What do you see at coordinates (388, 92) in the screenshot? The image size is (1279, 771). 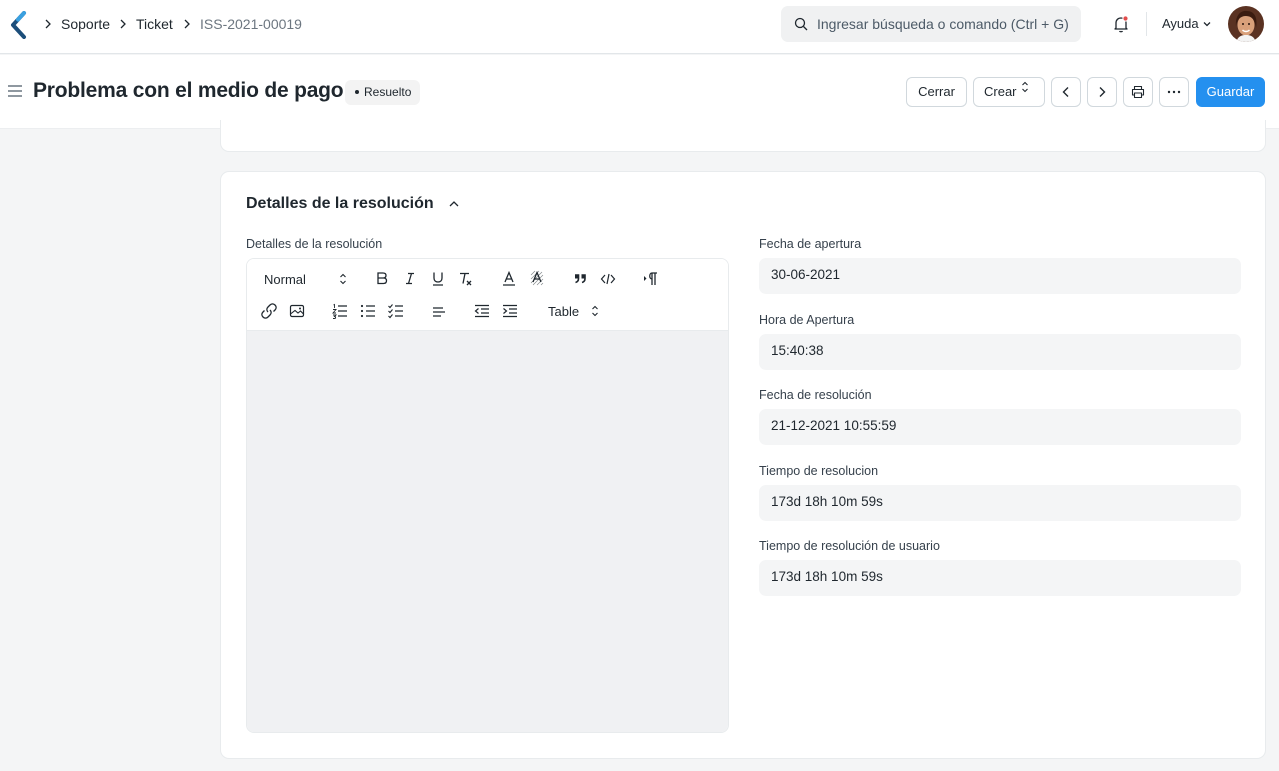 I see `status-label: Resuelto` at bounding box center [388, 92].